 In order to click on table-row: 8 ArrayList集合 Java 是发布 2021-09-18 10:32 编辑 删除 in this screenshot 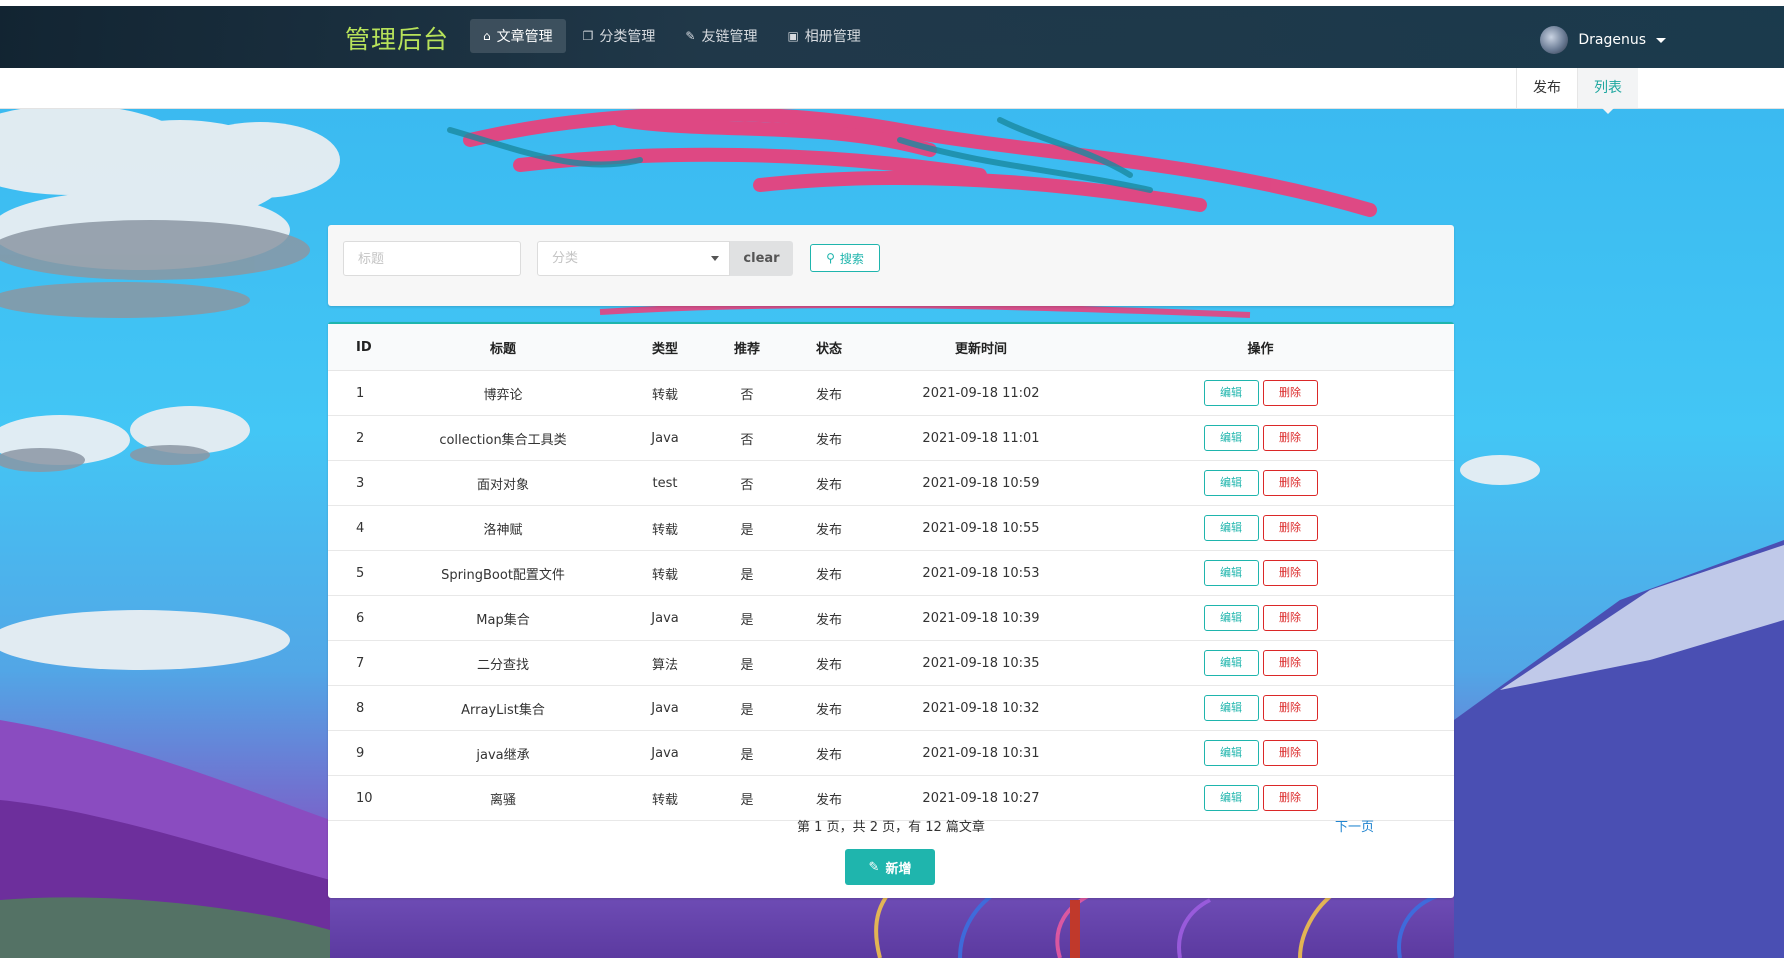, I will do `click(891, 708)`.